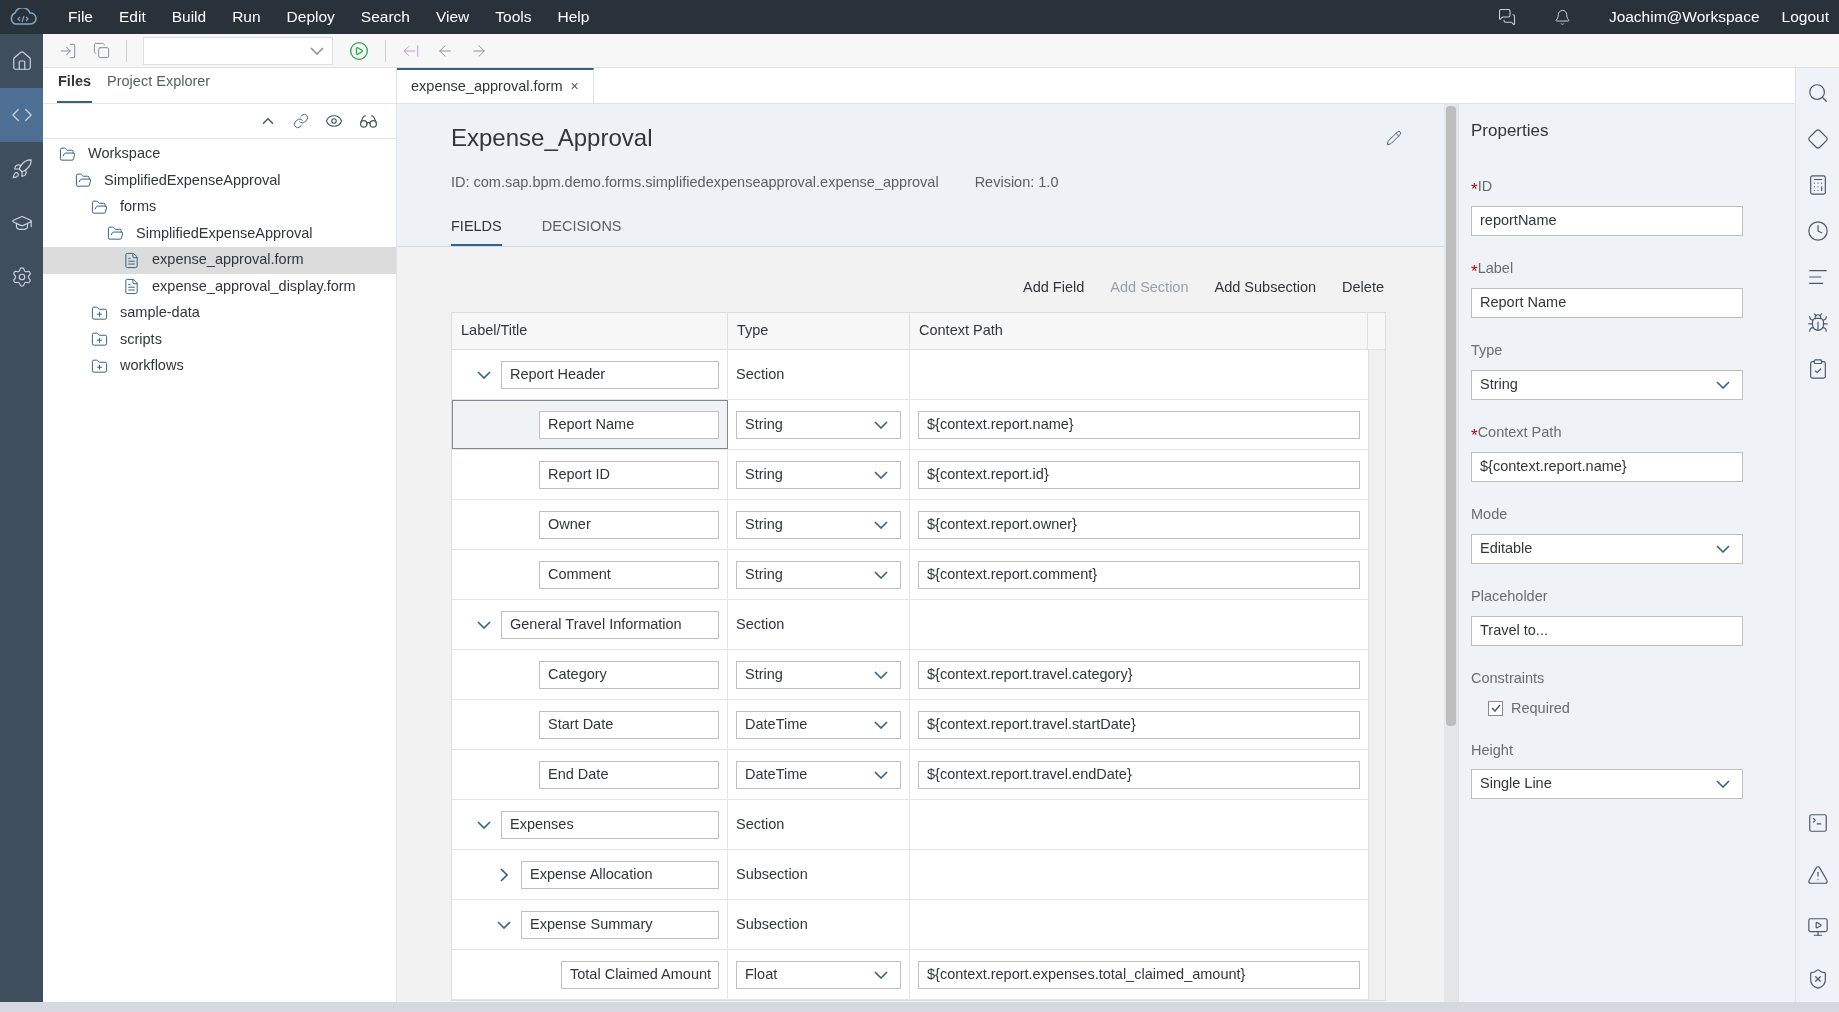  What do you see at coordinates (219, 154) in the screenshot?
I see `tree-item: Workspace` at bounding box center [219, 154].